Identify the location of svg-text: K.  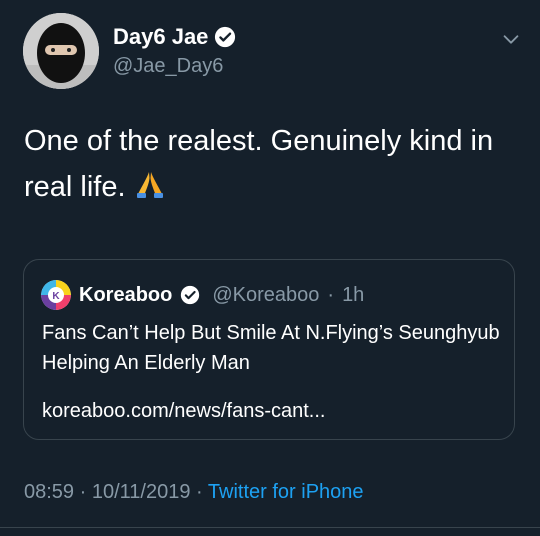
(56, 296).